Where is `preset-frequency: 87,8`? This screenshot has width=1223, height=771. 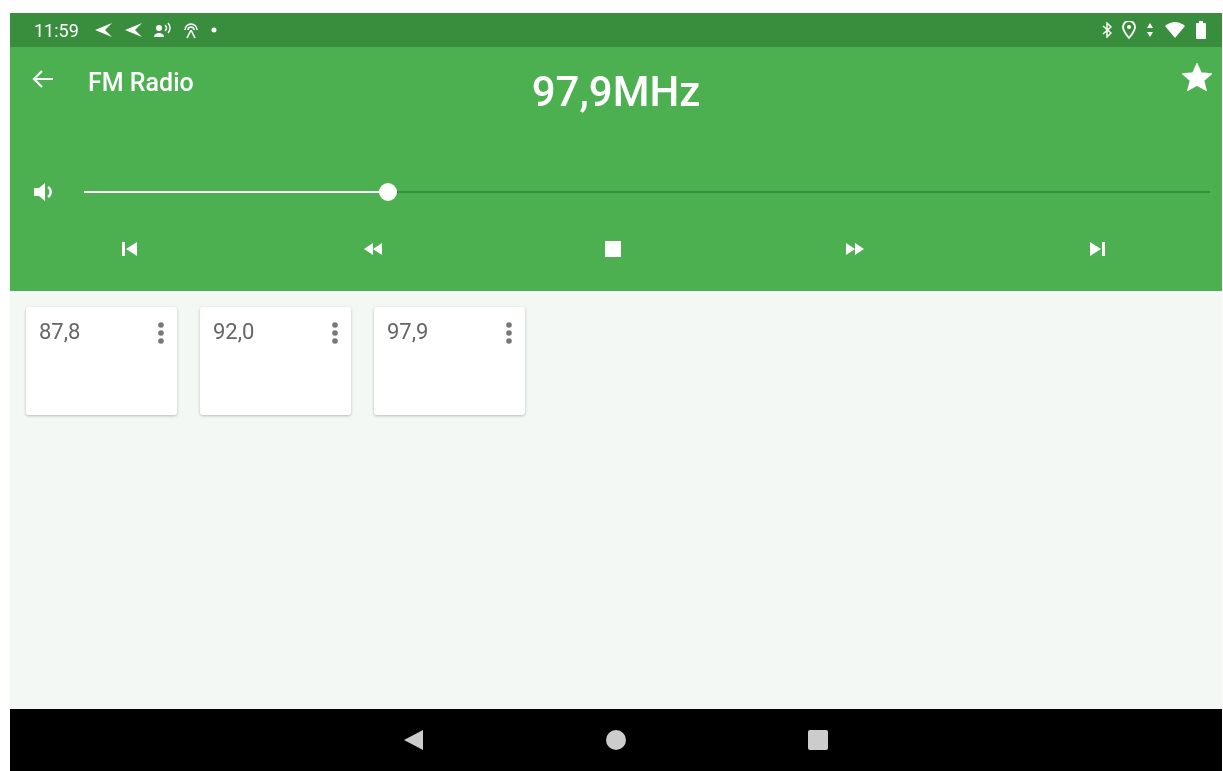
preset-frequency: 87,8 is located at coordinates (60, 331).